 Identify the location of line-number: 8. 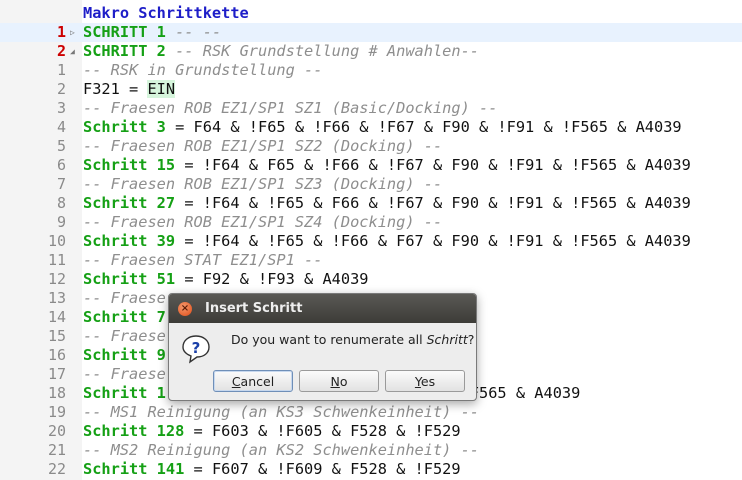
(61, 203).